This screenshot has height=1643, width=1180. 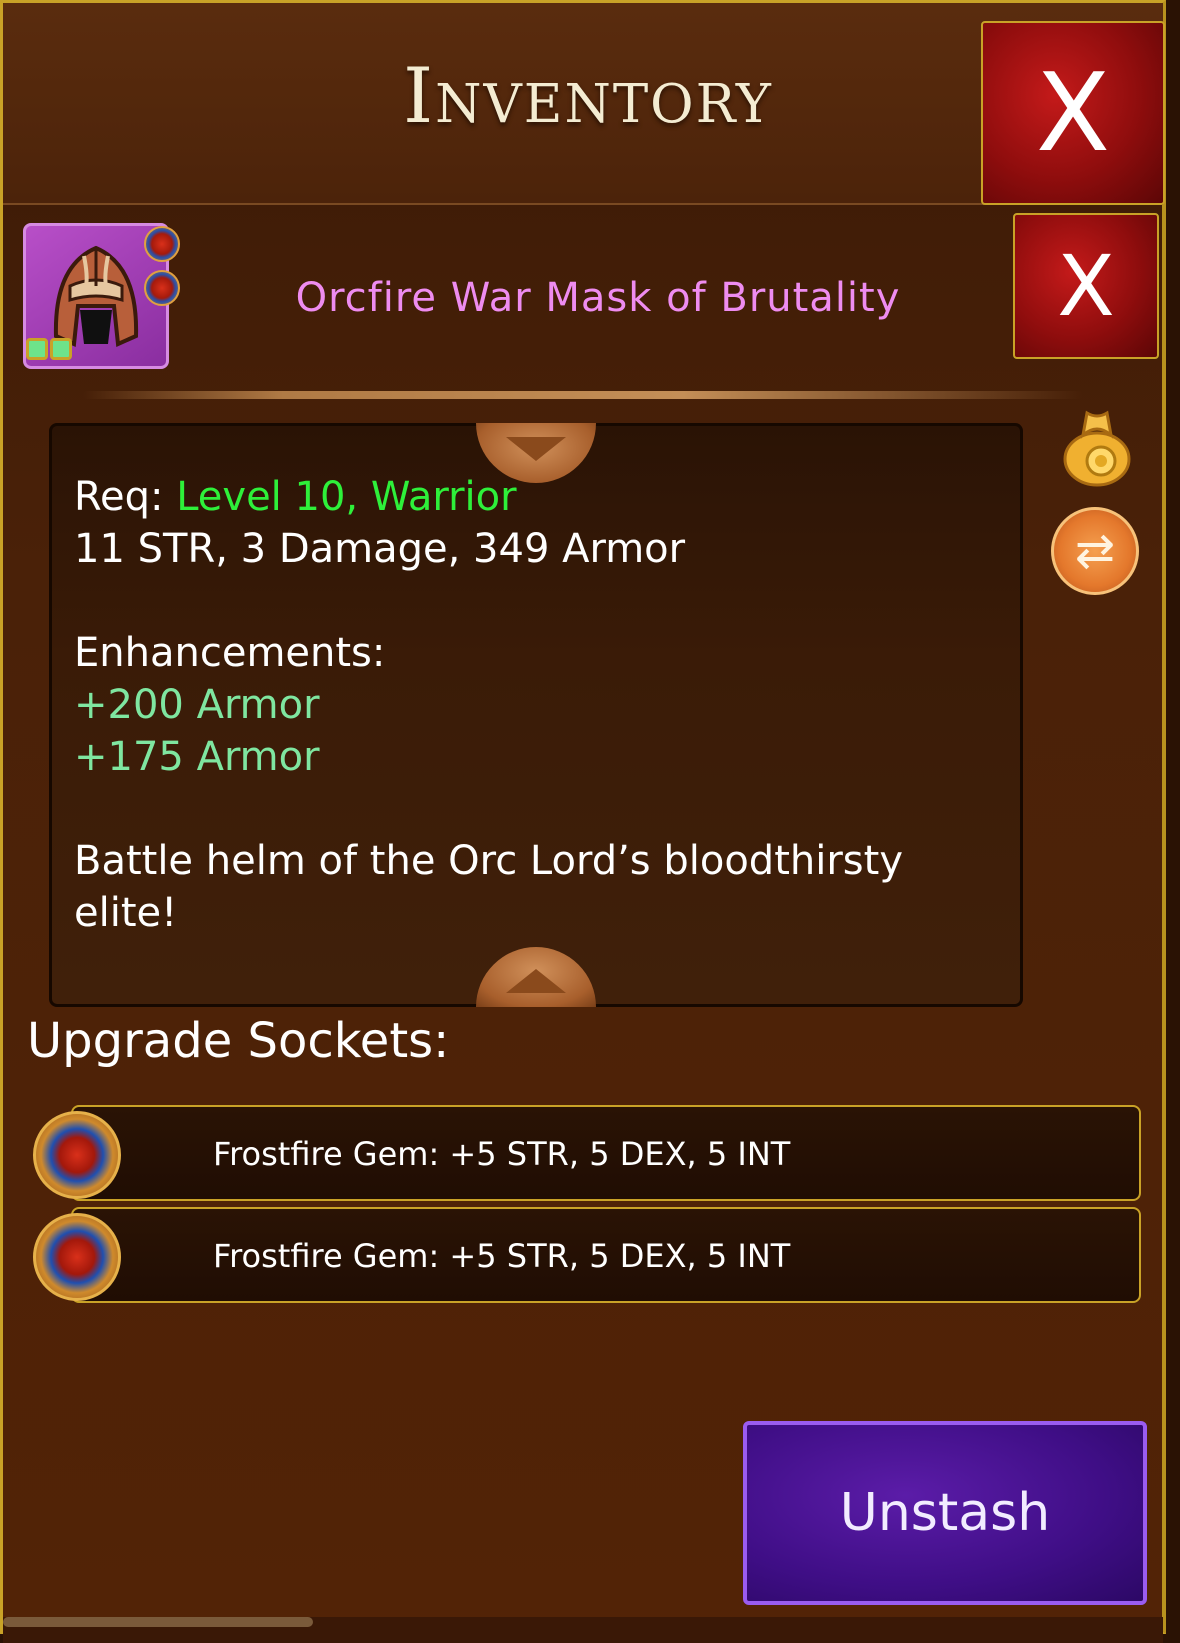 I want to click on swap-icon: ⇄, so click(x=1095, y=551).